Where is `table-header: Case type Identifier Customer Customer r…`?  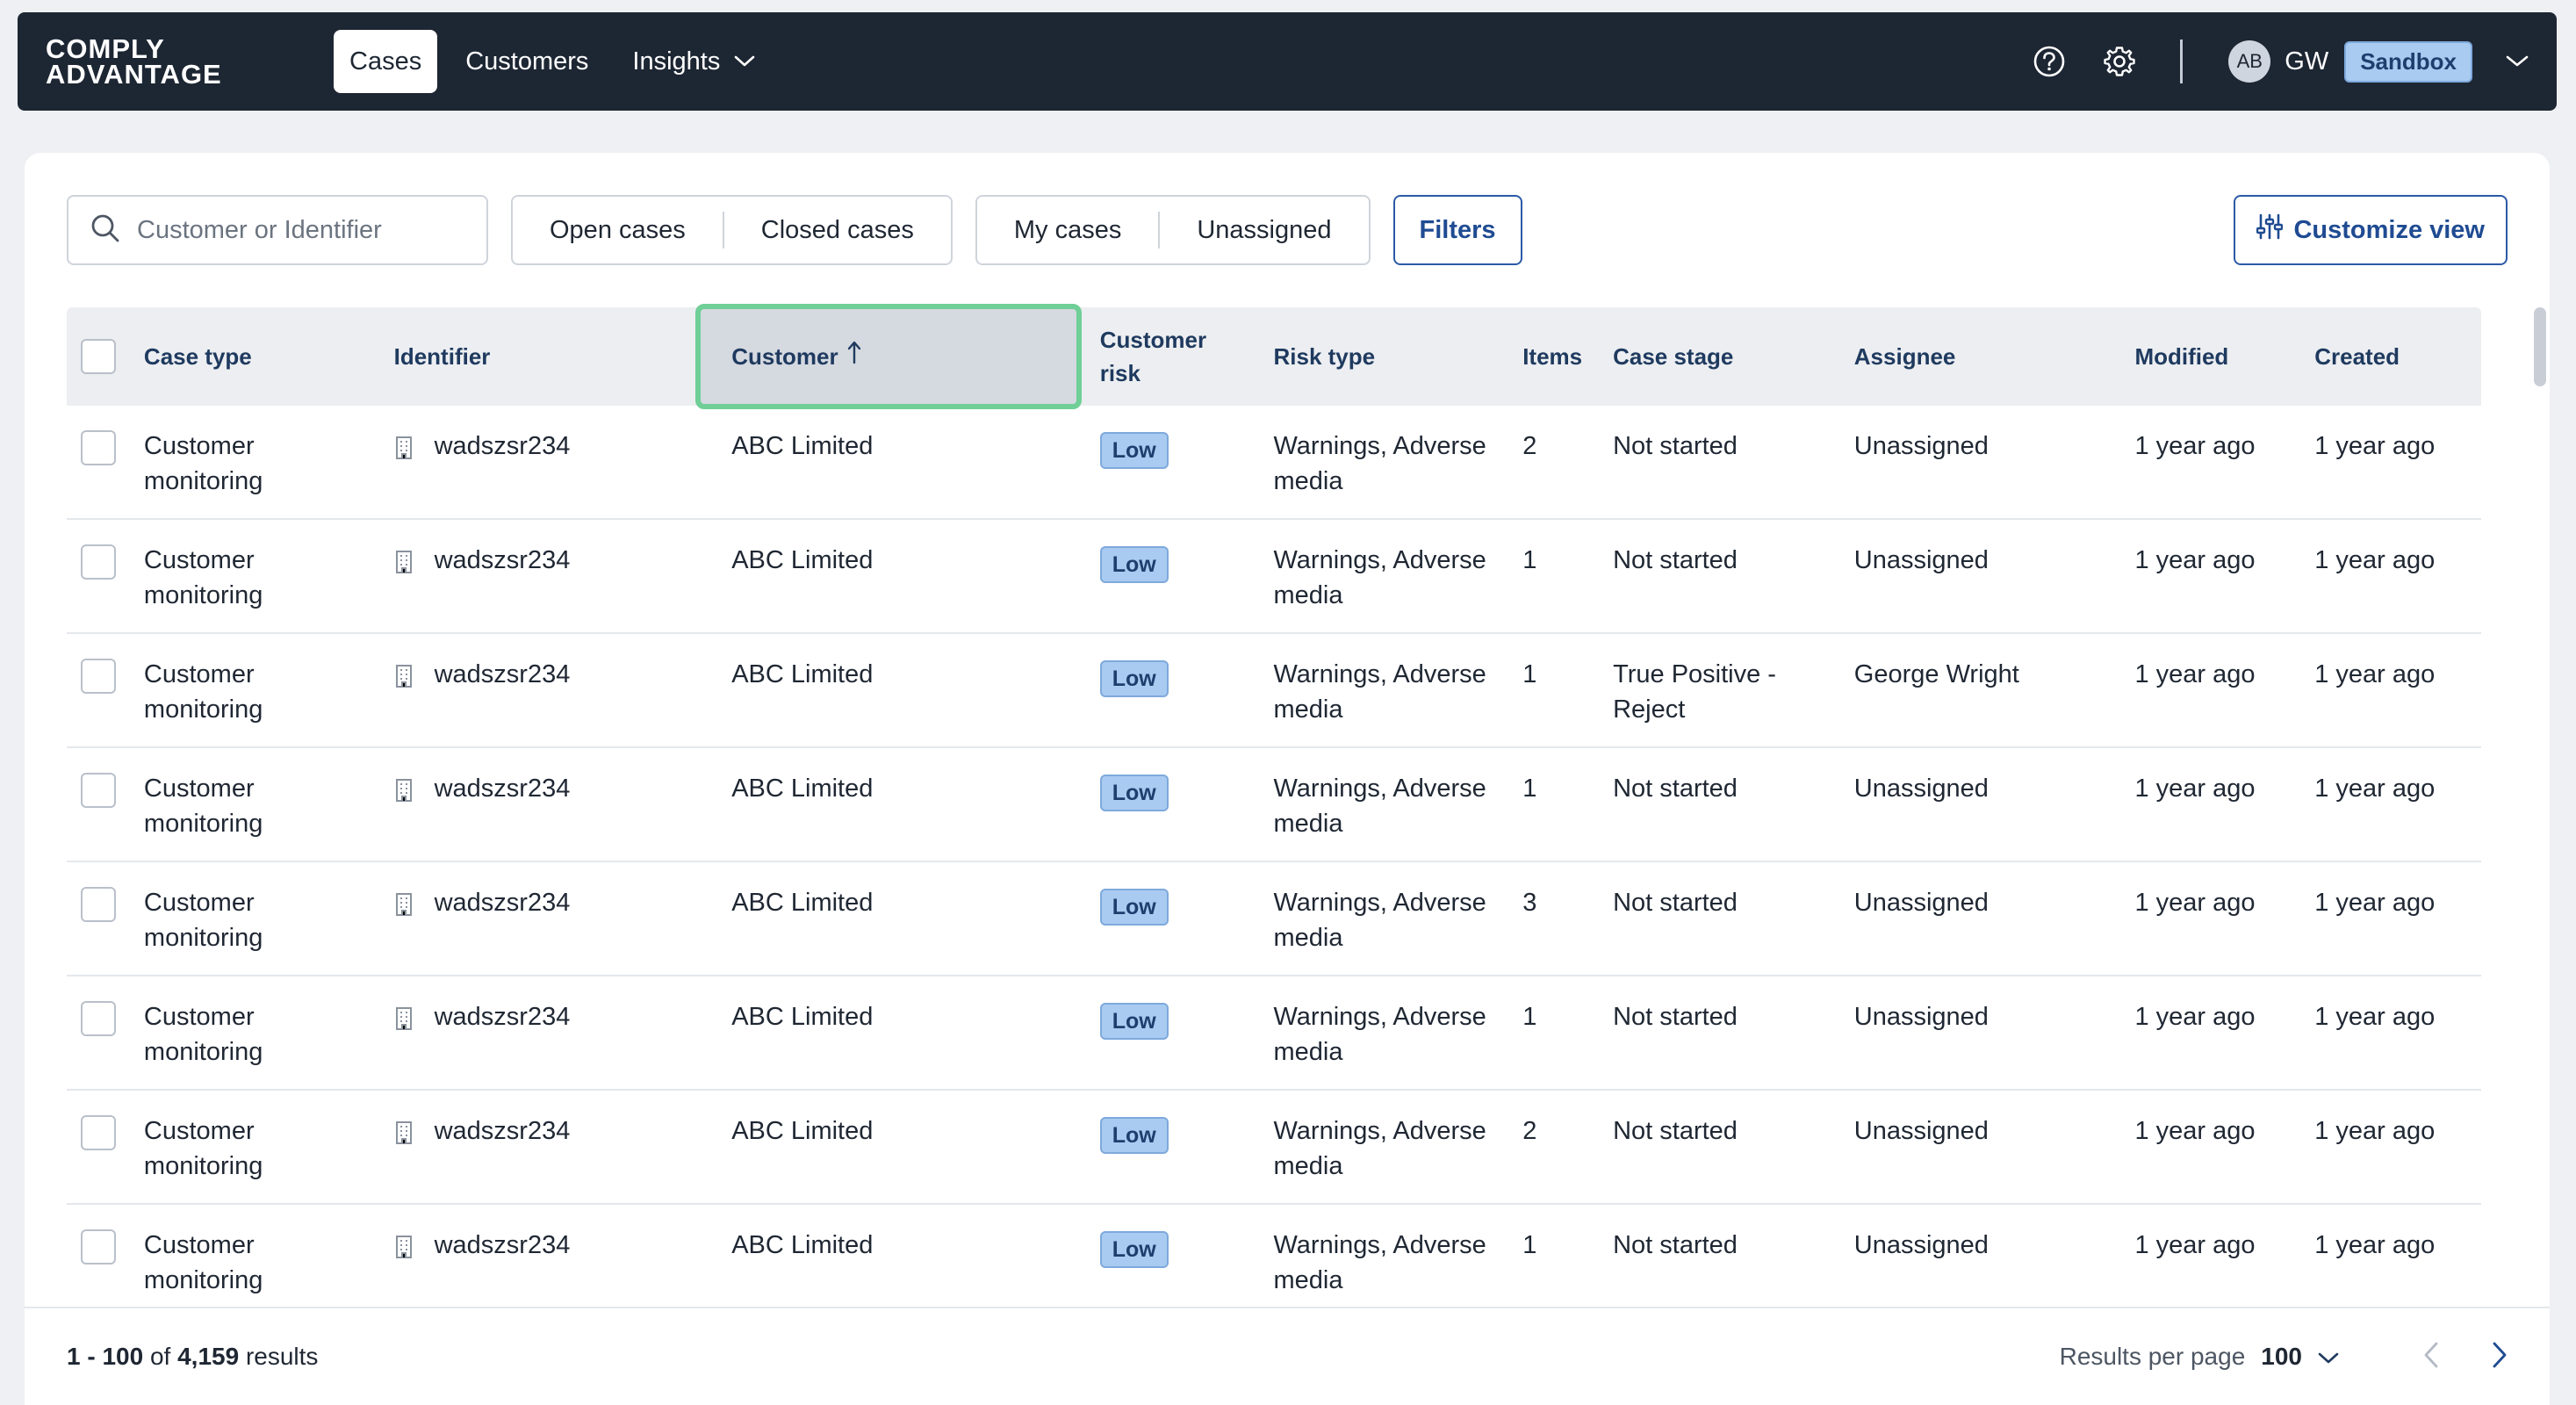
table-header: Case type Identifier Customer Customer r… is located at coordinates (1274, 357).